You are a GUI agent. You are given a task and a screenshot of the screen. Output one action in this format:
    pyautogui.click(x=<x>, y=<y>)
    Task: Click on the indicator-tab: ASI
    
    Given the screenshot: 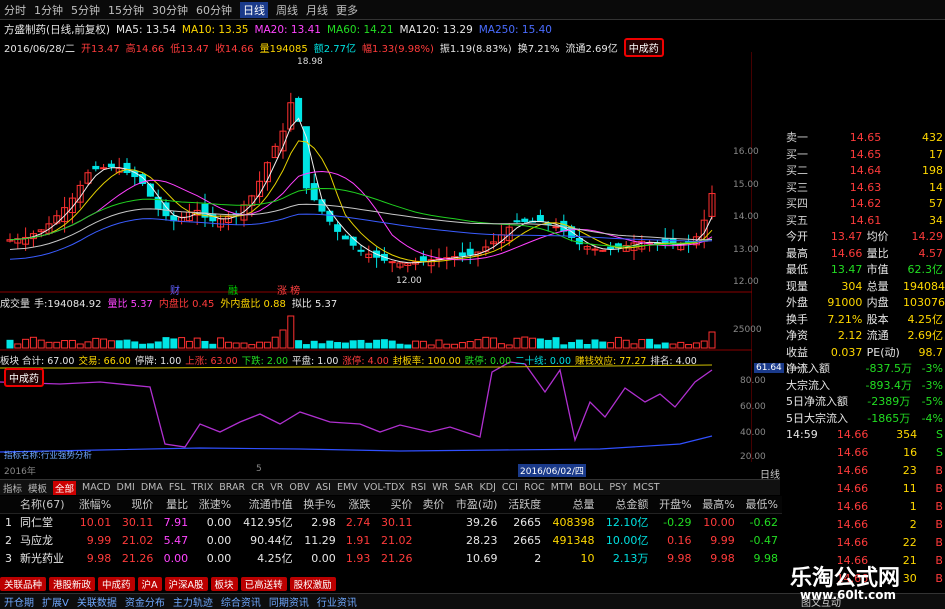 What is the action you would take?
    pyautogui.click(x=323, y=487)
    